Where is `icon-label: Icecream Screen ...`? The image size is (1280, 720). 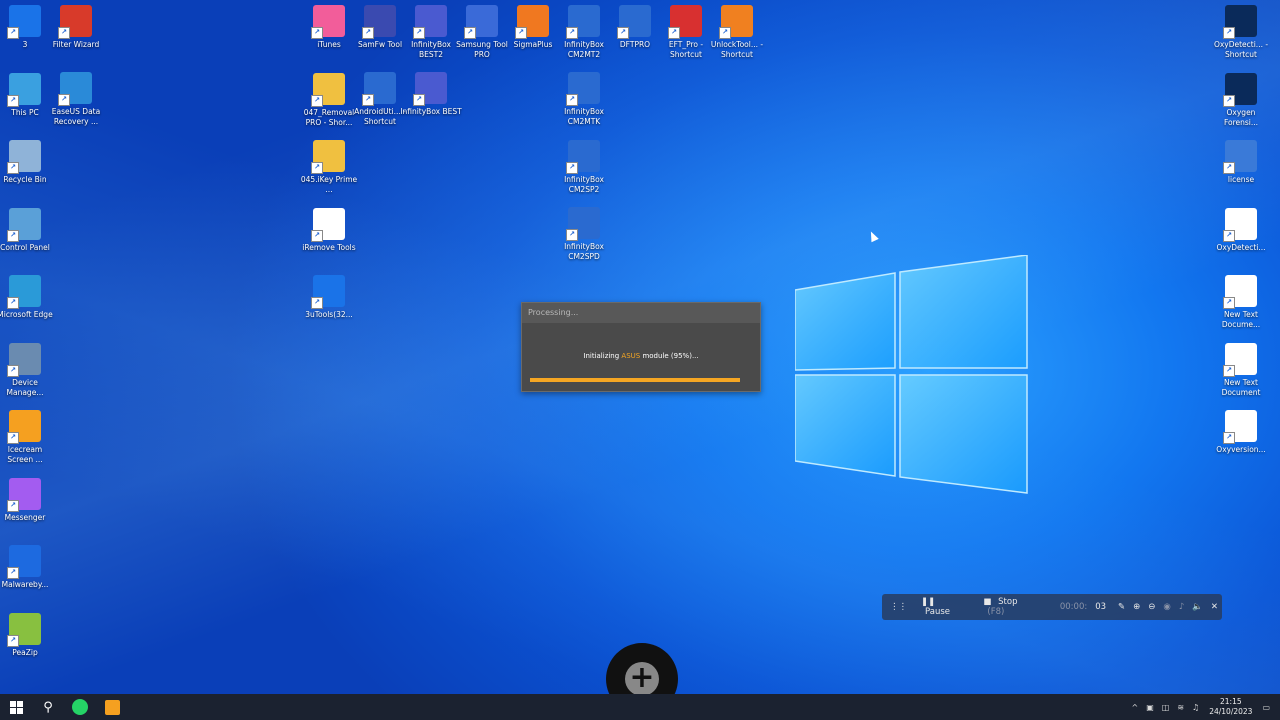 icon-label: Icecream Screen ... is located at coordinates (25, 454).